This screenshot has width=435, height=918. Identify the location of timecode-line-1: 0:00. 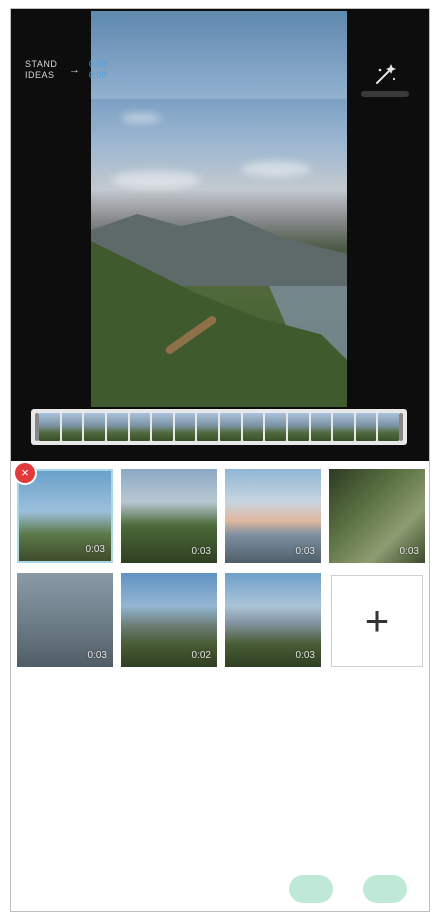
(98, 64).